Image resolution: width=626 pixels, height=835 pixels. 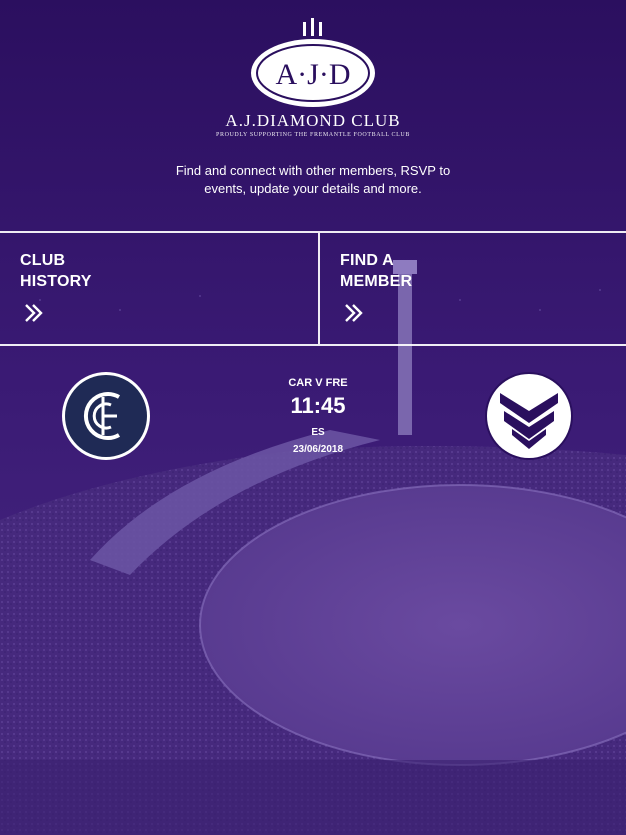 I want to click on club-history-line2: HISTORY, so click(x=56, y=281).